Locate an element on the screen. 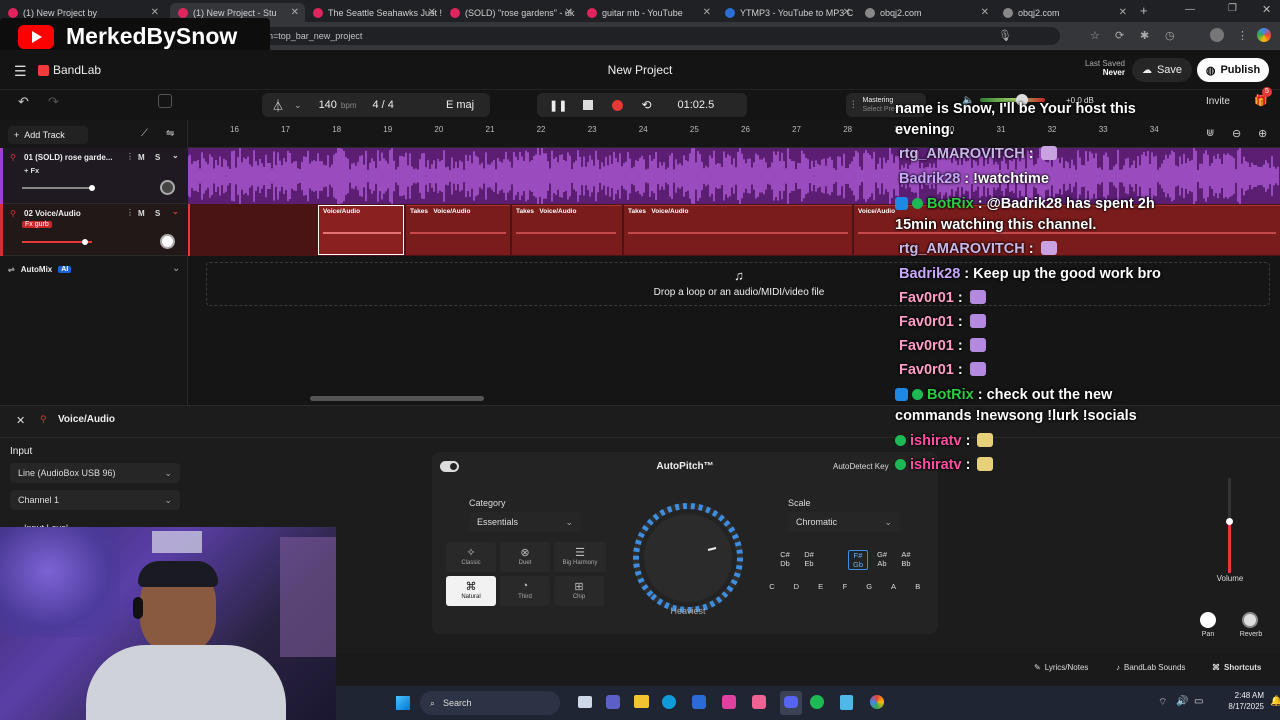 This screenshot has width=1280, height=720. track-name: 02 Voice/Audio is located at coordinates (52, 213).